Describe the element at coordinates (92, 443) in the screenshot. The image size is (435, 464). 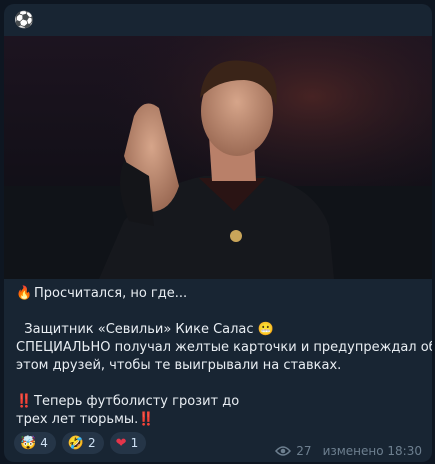
I see `reaction-count: 2` at that location.